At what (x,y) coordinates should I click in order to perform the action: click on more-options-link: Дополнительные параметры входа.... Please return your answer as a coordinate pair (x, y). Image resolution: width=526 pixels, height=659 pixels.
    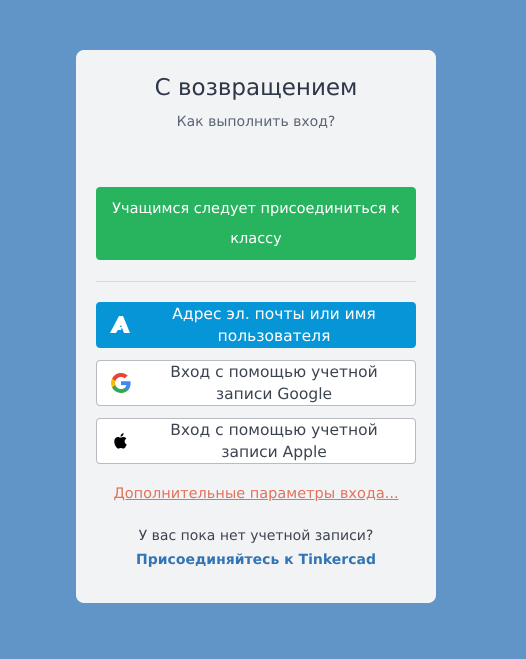
    Looking at the image, I should click on (256, 494).